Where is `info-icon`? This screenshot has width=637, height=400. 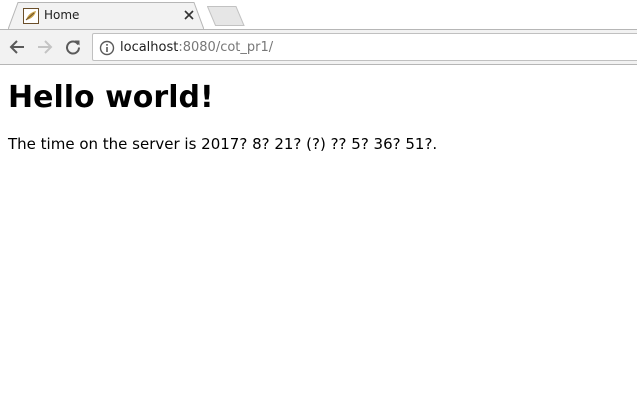
info-icon is located at coordinates (107, 48).